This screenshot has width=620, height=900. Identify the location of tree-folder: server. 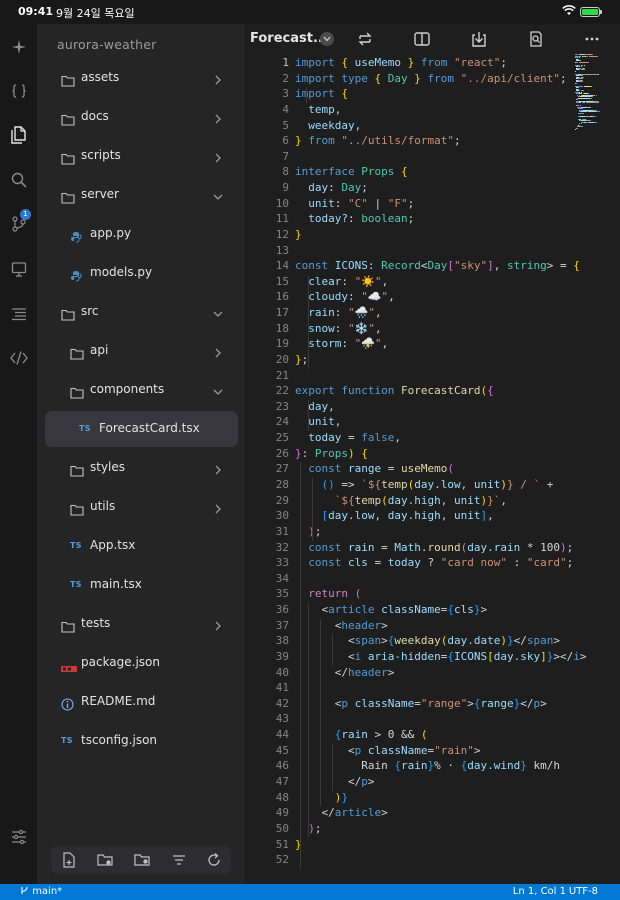
(141, 195).